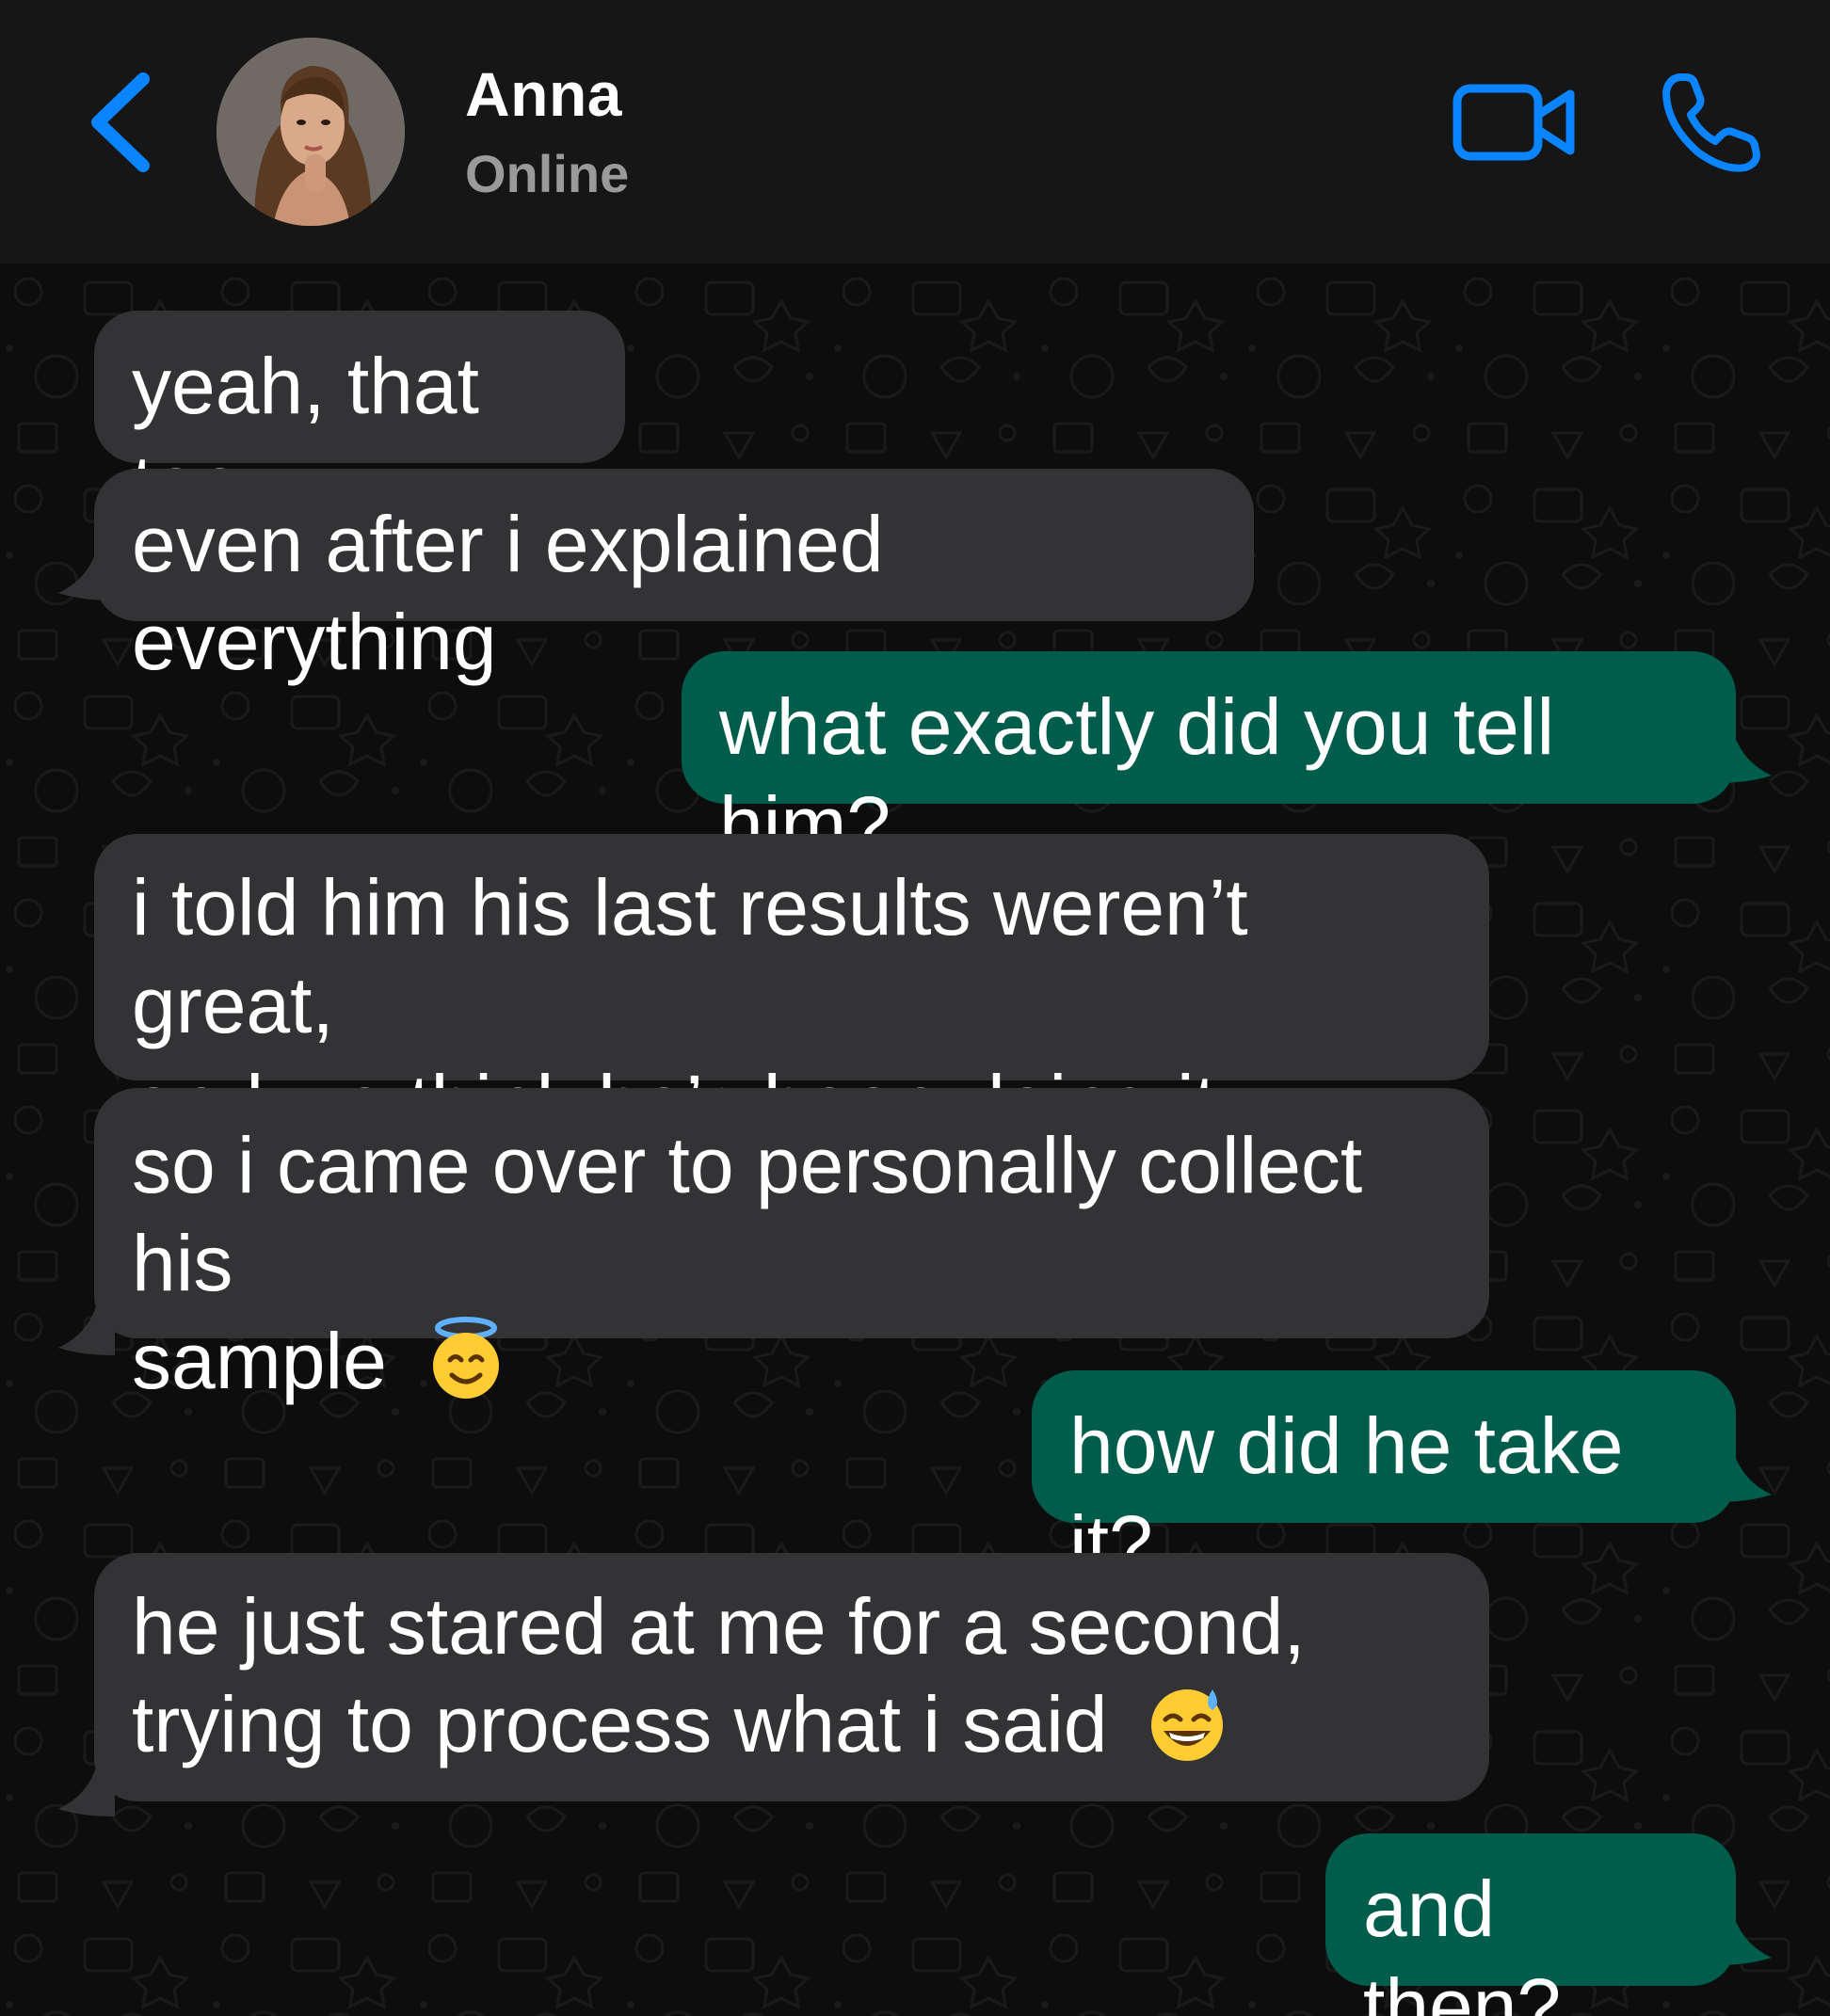 The width and height of the screenshot is (1830, 2016). Describe the element at coordinates (547, 173) in the screenshot. I see `contact-status: Online` at that location.